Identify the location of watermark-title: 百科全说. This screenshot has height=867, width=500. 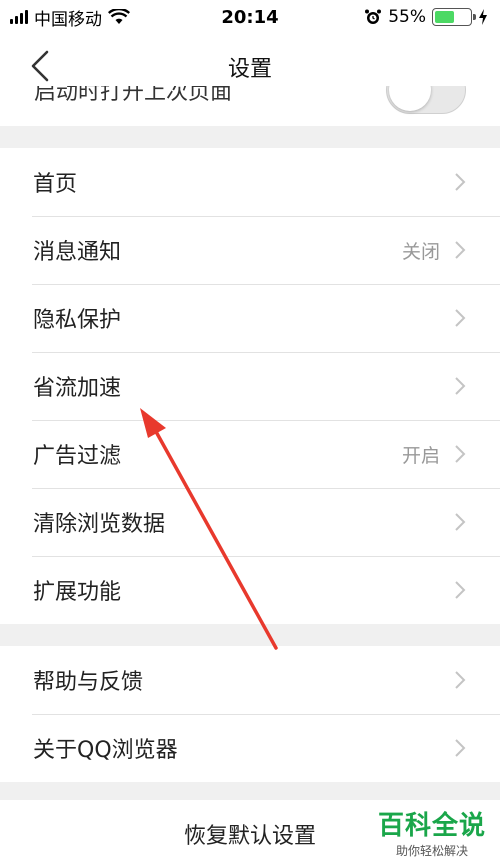
(431, 826).